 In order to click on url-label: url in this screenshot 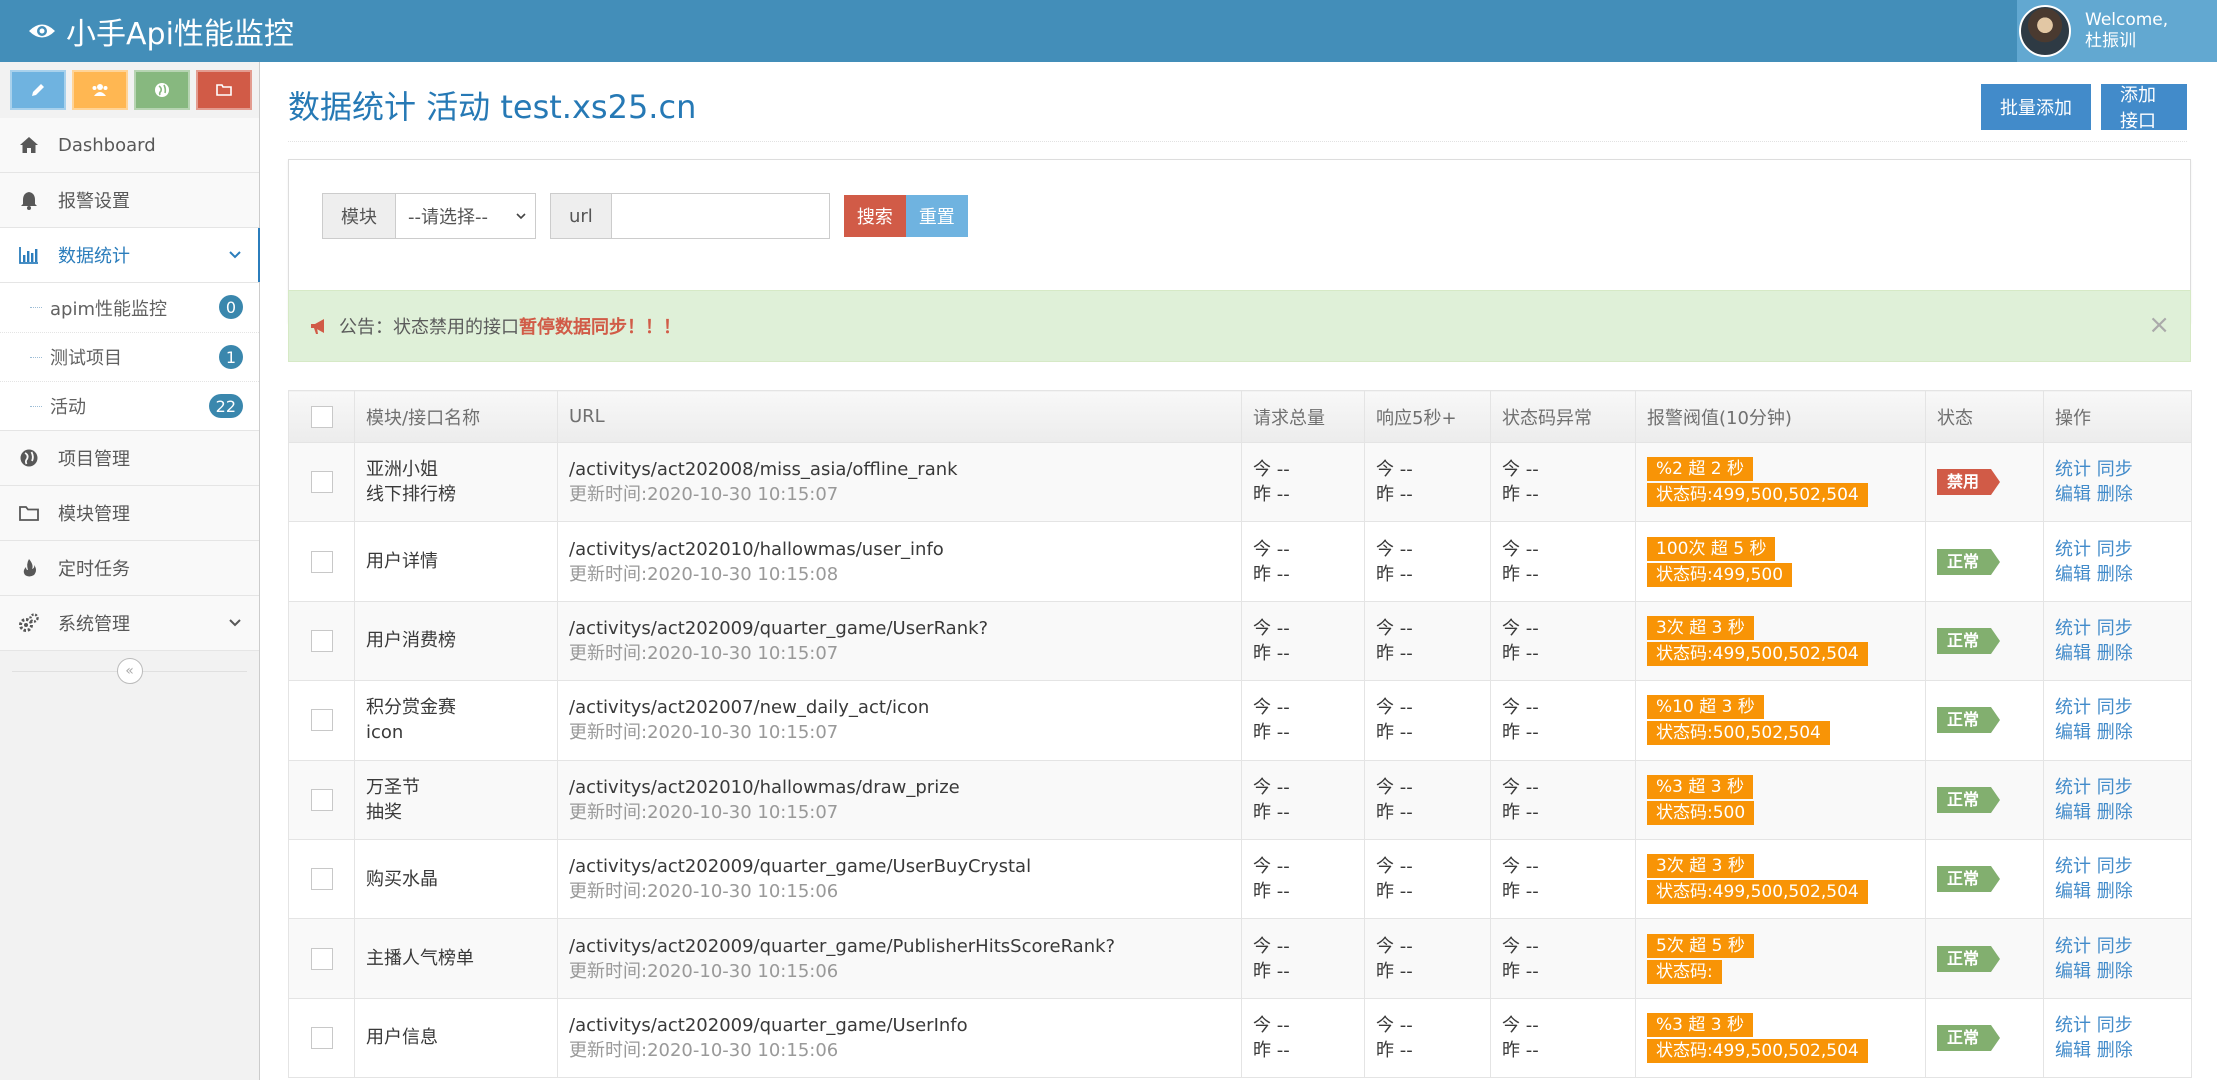, I will do `click(581, 216)`.